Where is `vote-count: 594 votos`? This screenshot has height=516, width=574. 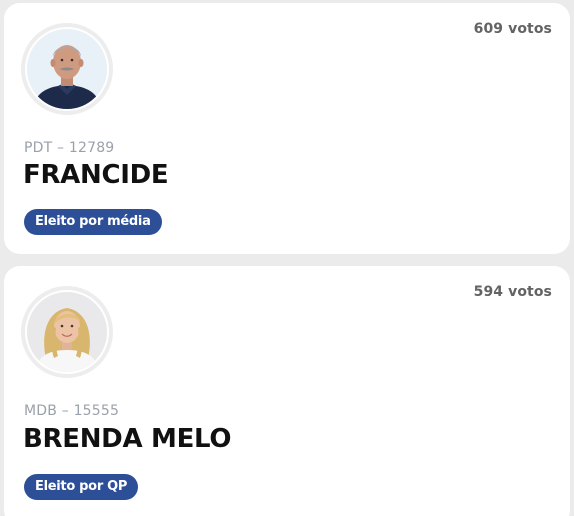 vote-count: 594 votos is located at coordinates (512, 292).